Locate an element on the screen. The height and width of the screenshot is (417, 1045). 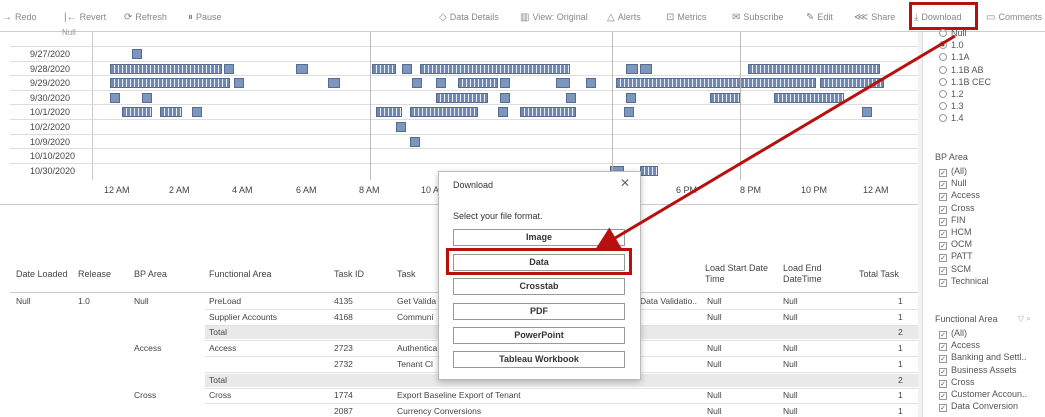
checkbox-option: ✓ OCM is located at coordinates (955, 245).